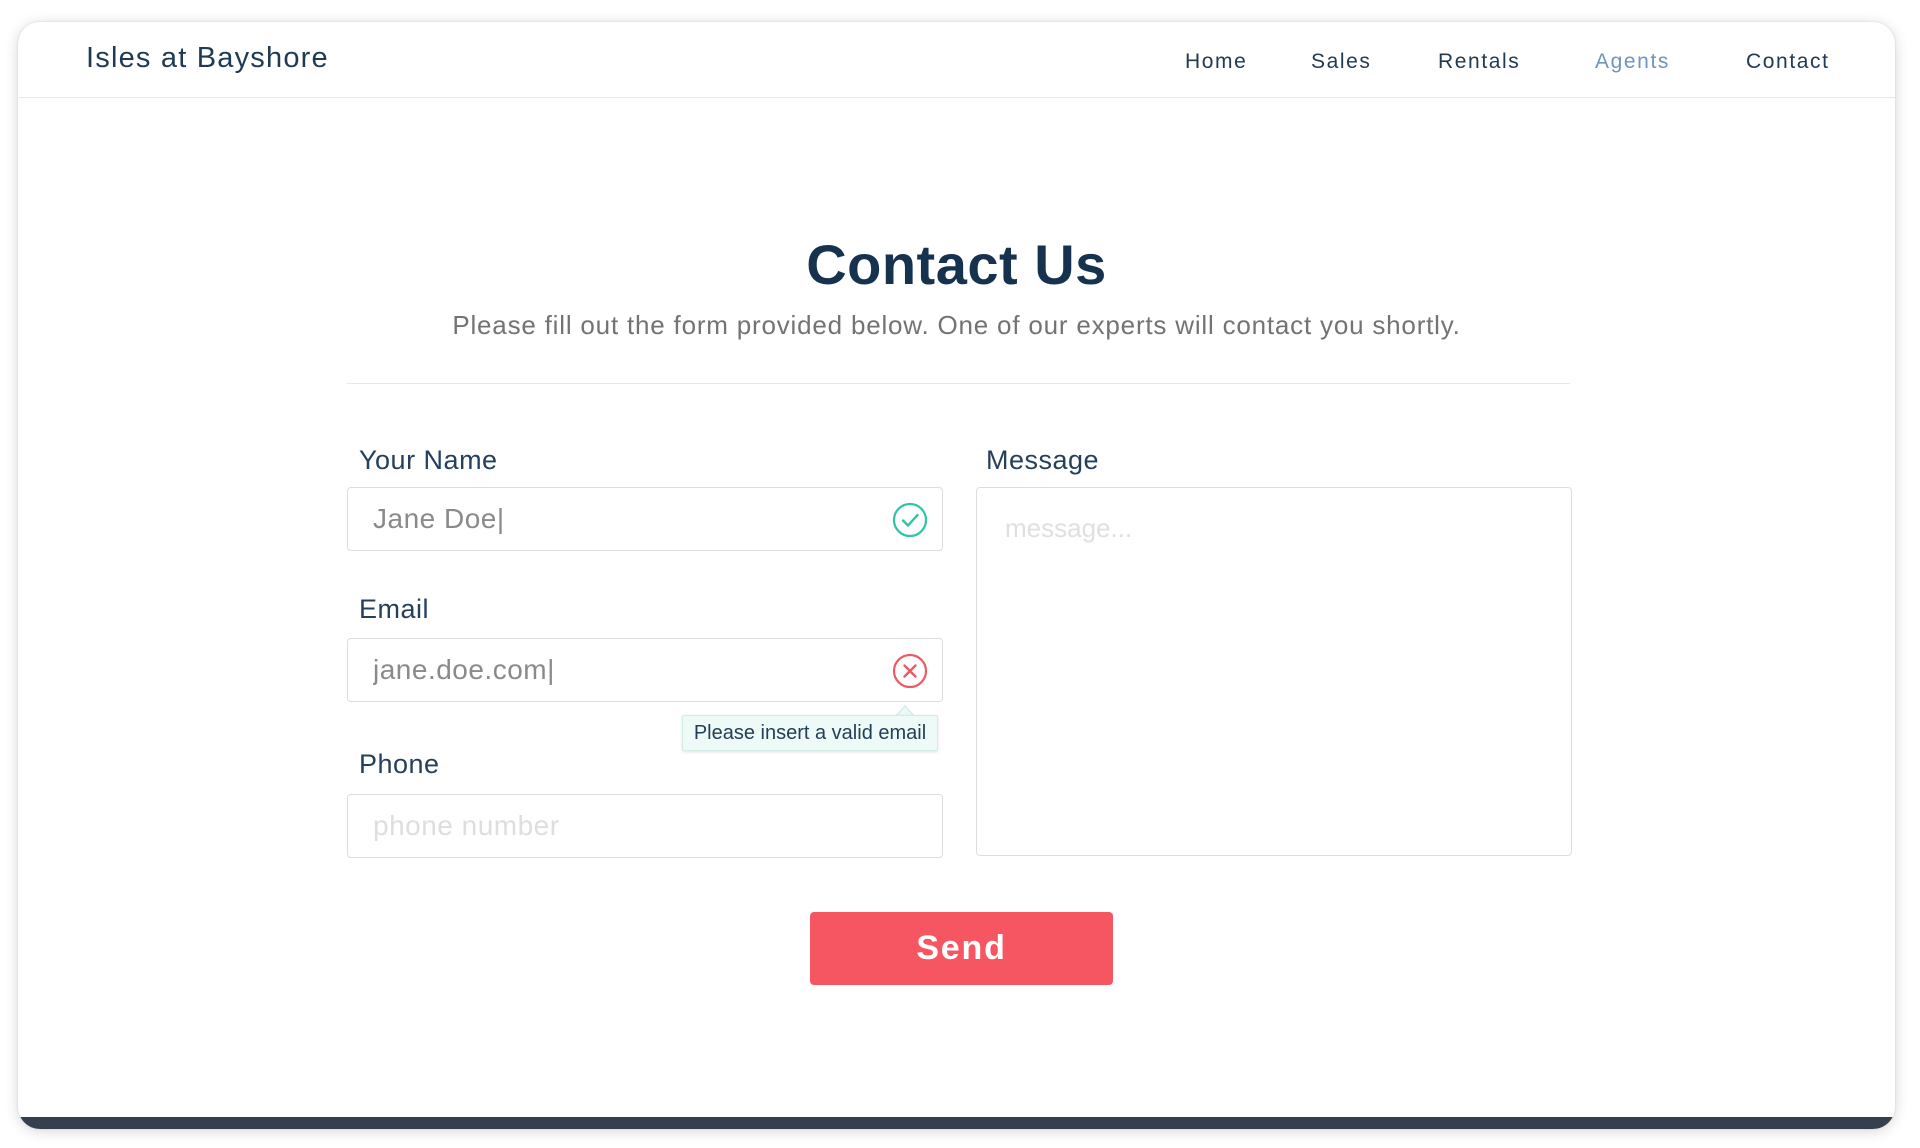  Describe the element at coordinates (1341, 62) in the screenshot. I see `nav-sales: Sales` at that location.